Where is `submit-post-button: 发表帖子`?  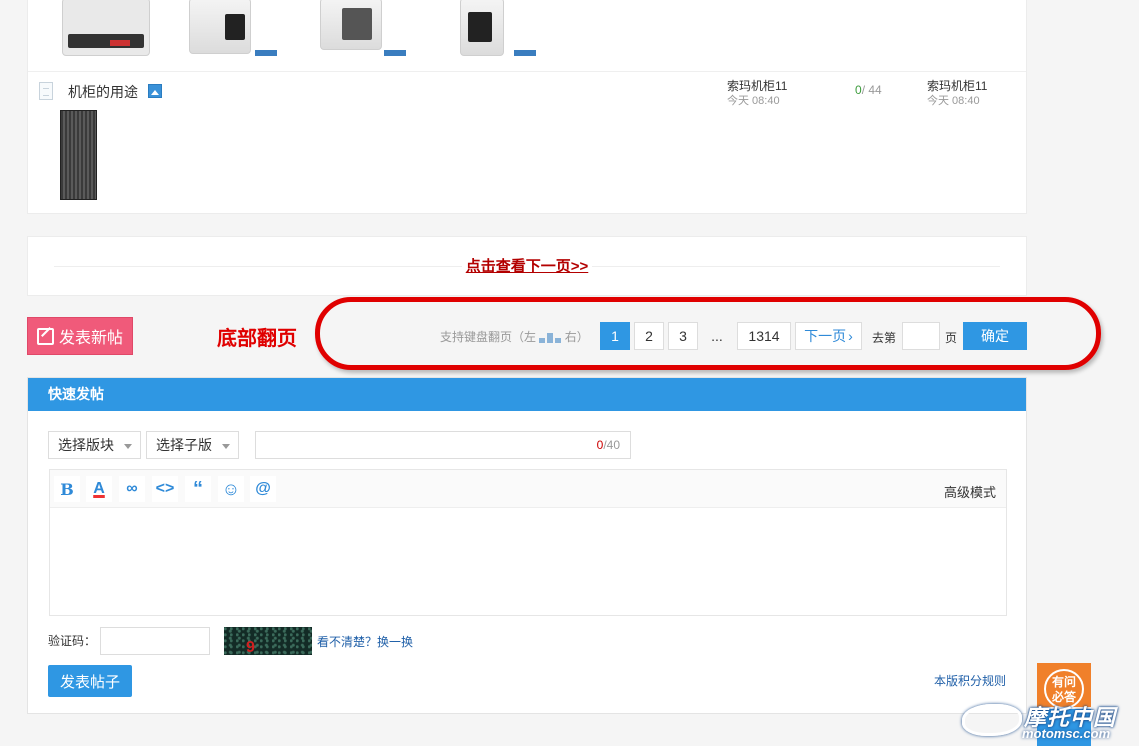
submit-post-button: 发表帖子 is located at coordinates (90, 681).